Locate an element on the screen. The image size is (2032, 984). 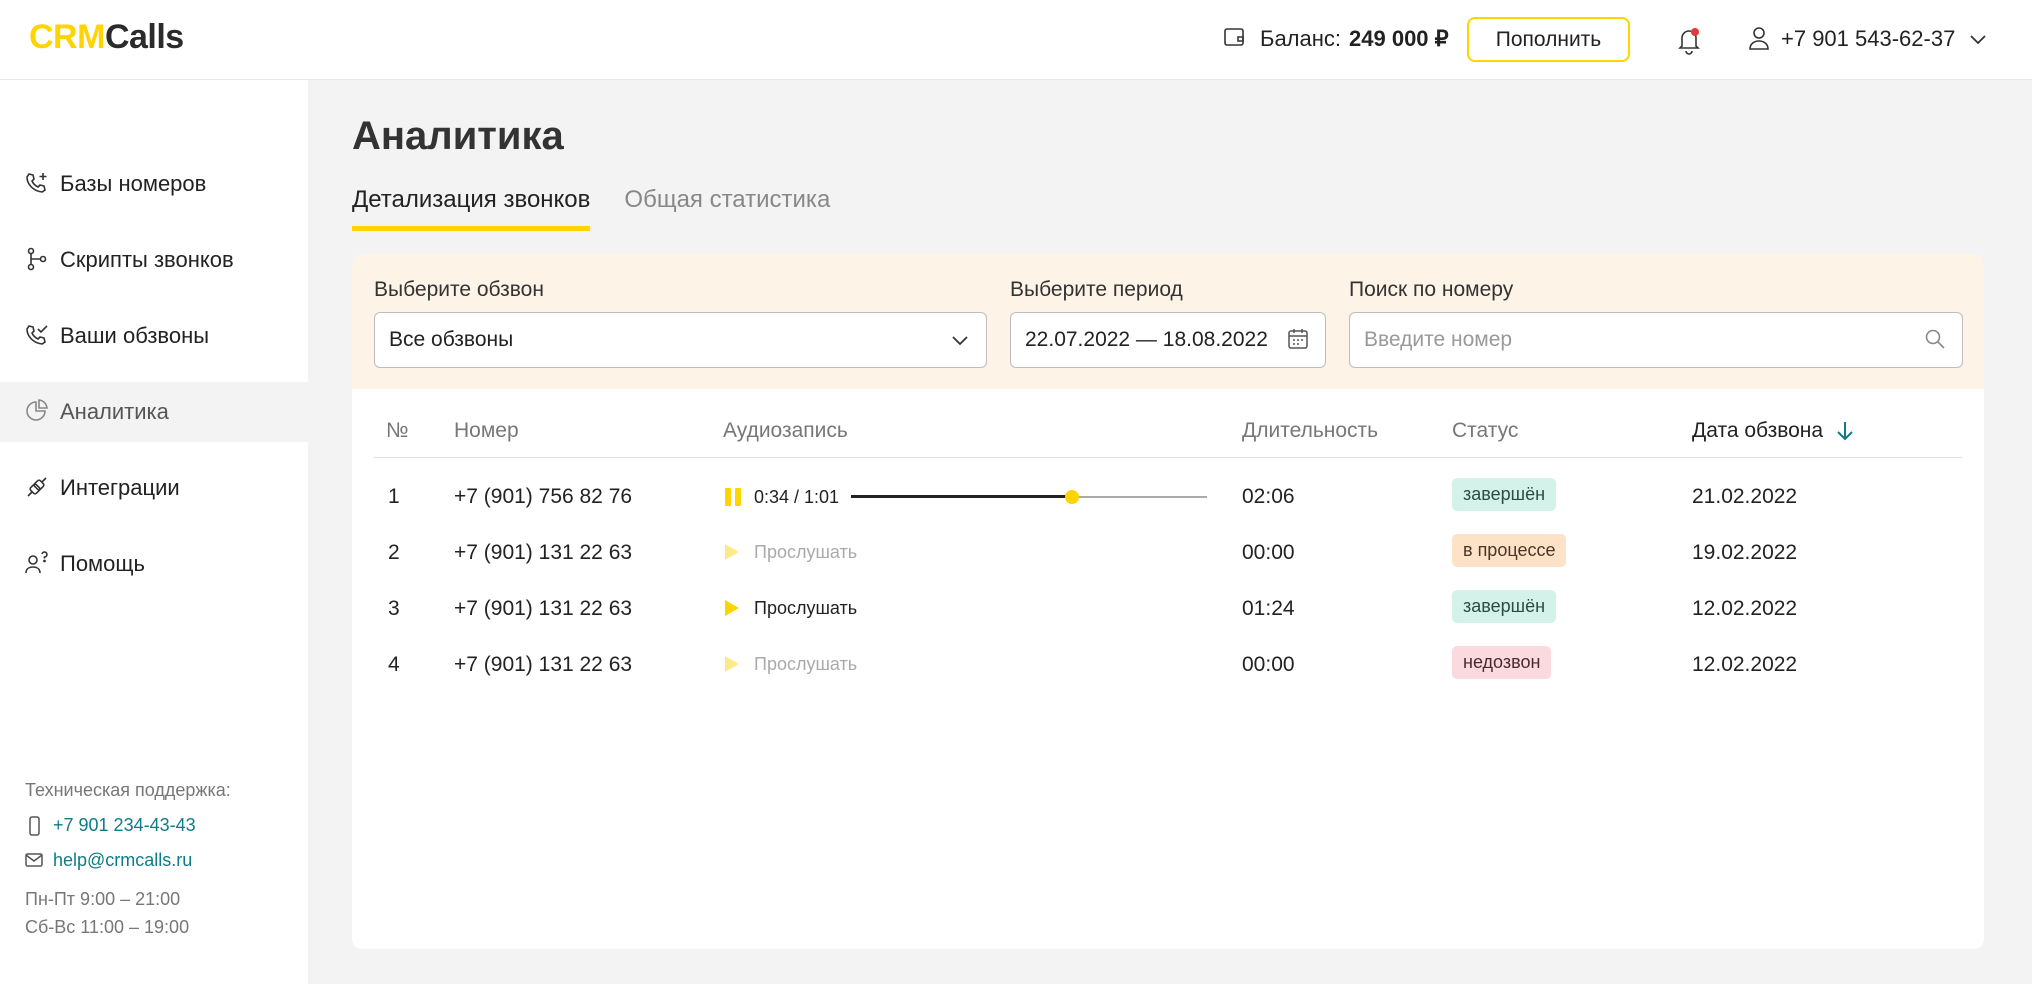
row-duration: 02:06 is located at coordinates (1268, 496).